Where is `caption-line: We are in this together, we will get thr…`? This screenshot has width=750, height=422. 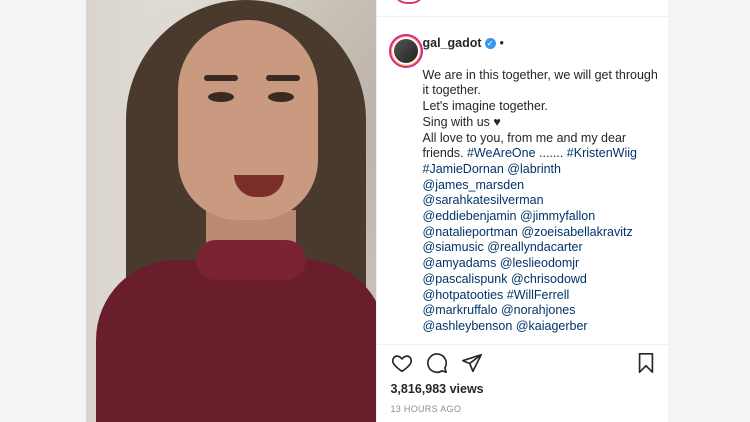
caption-line: We are in this together, we will get thr… is located at coordinates (542, 82).